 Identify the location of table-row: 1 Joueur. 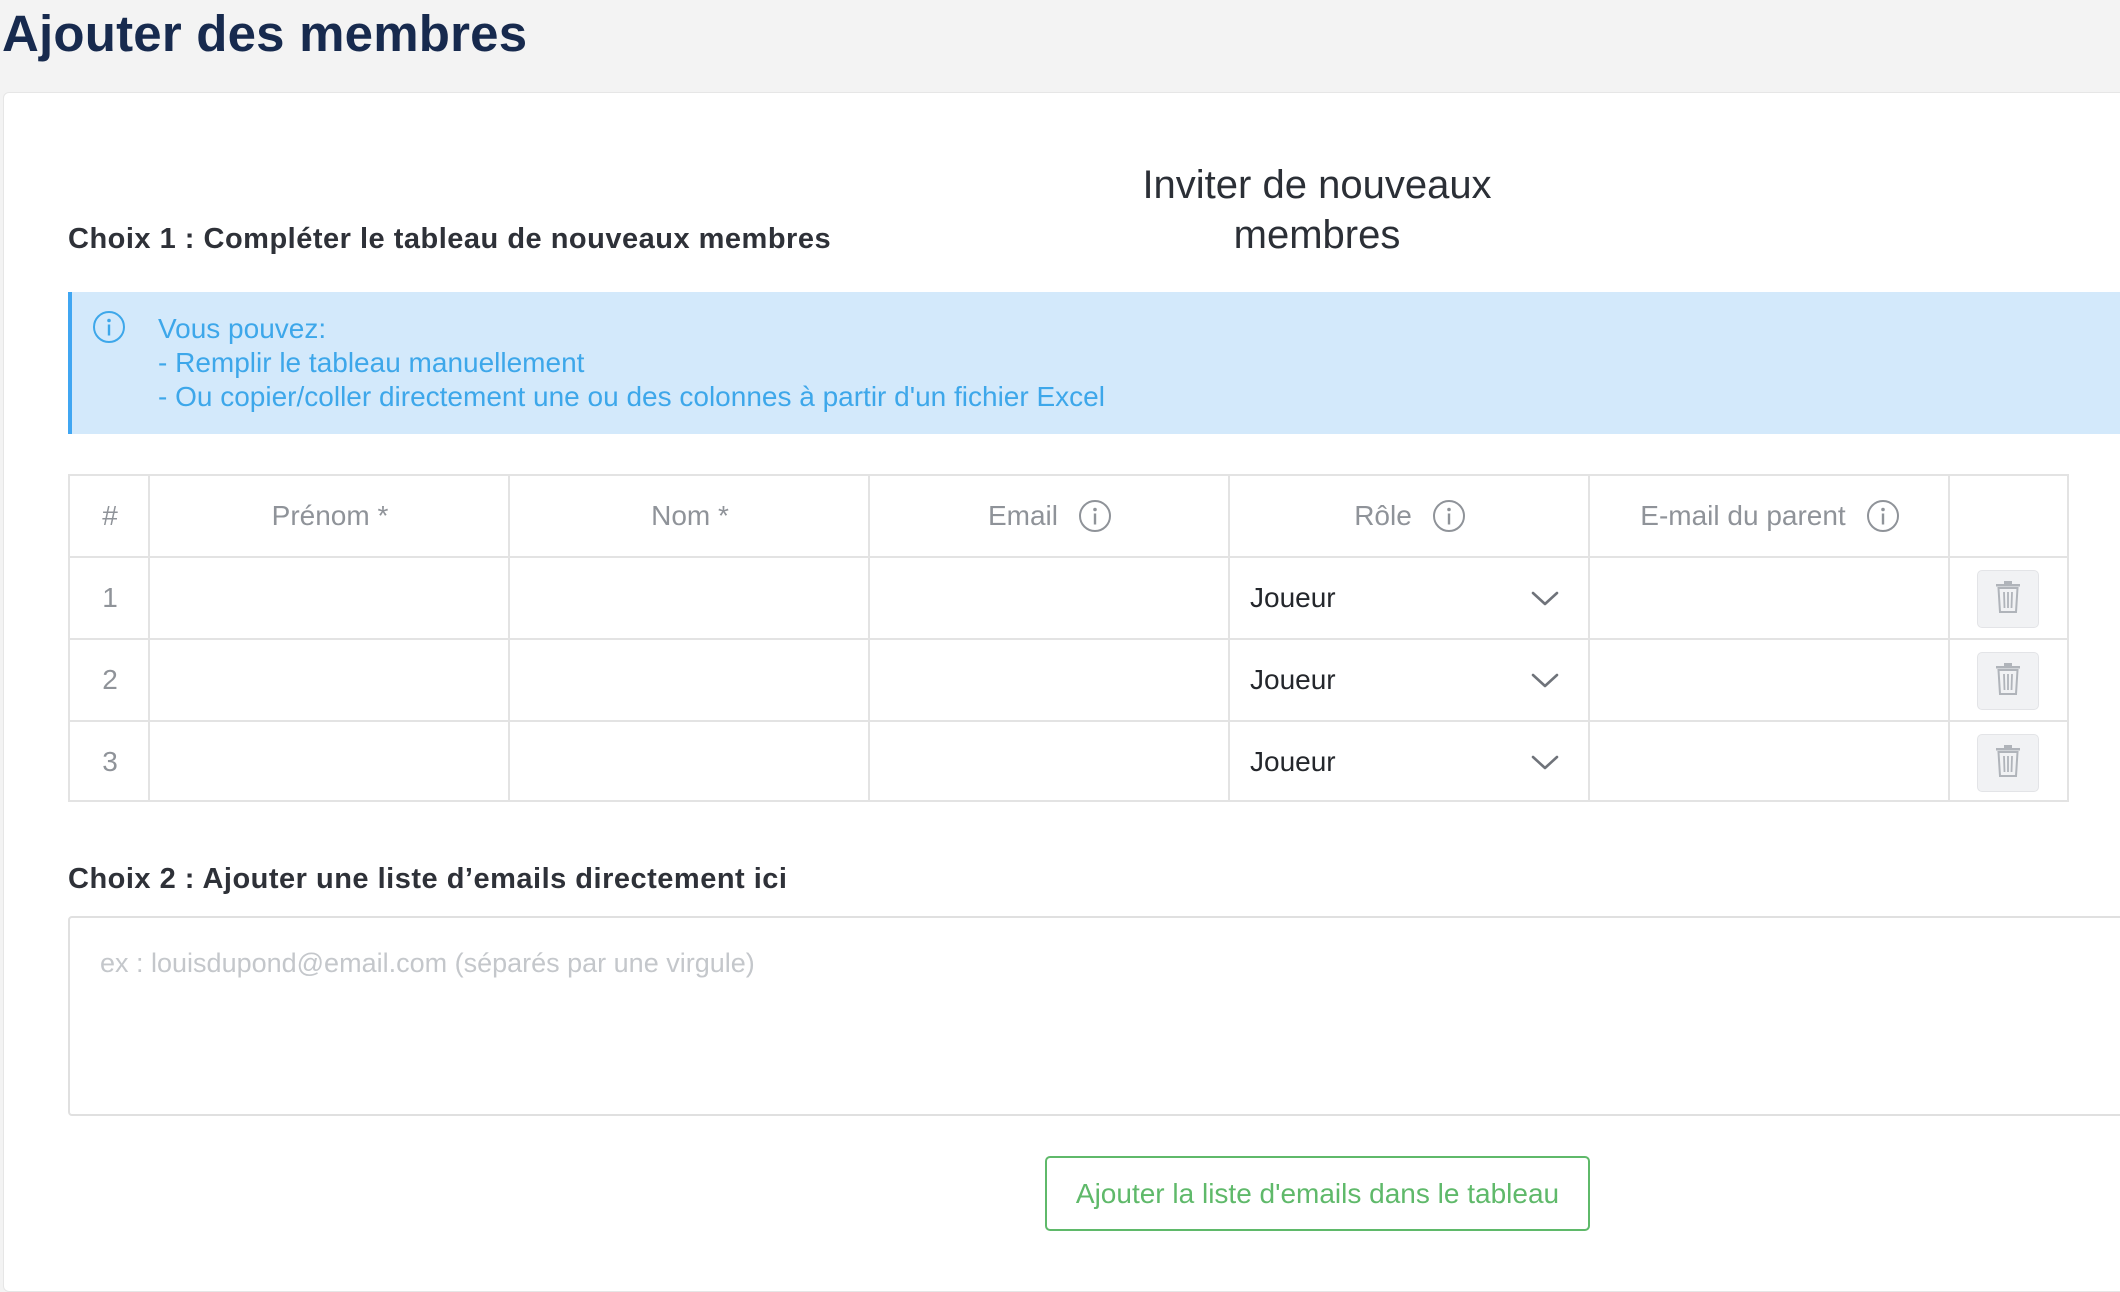
(1068, 597).